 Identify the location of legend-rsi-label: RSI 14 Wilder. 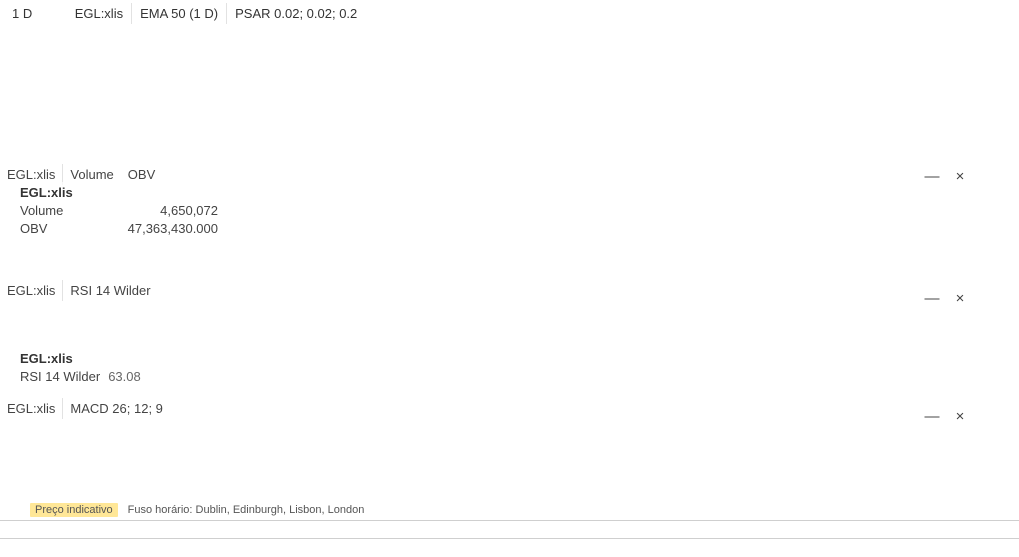
(60, 376).